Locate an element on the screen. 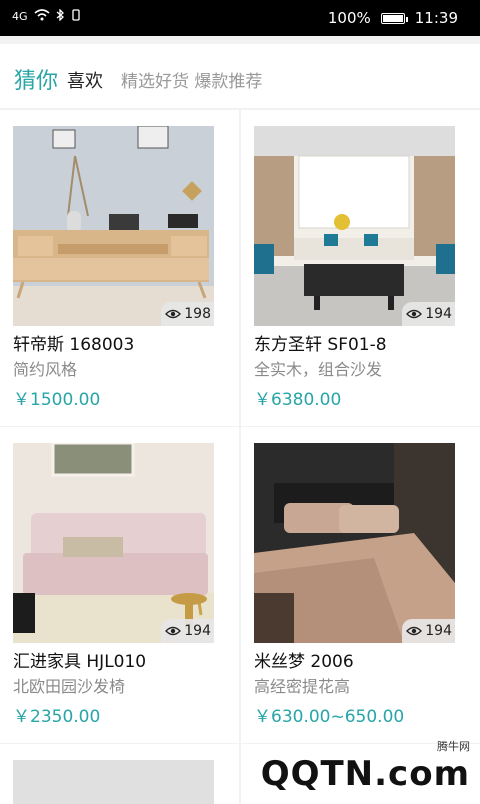 Image resolution: width=480 pixels, height=804 pixels. view-count-badge: 198 is located at coordinates (187, 314).